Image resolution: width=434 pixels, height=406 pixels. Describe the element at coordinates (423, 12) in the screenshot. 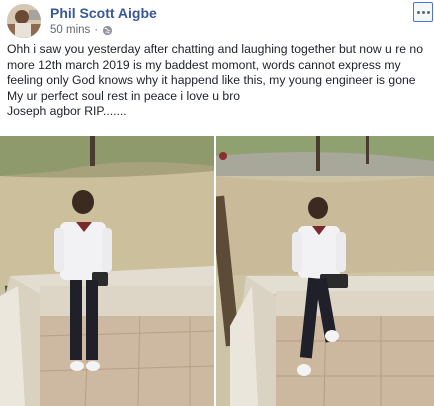

I see `more-options-icon` at that location.